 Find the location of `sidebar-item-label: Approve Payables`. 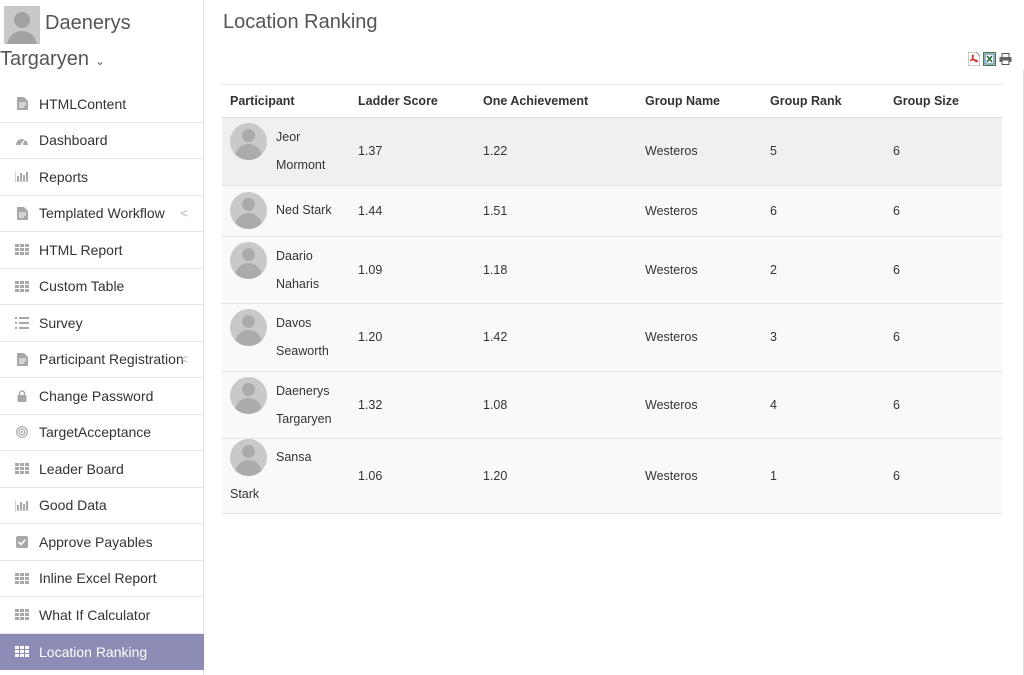

sidebar-item-label: Approve Payables is located at coordinates (96, 541).